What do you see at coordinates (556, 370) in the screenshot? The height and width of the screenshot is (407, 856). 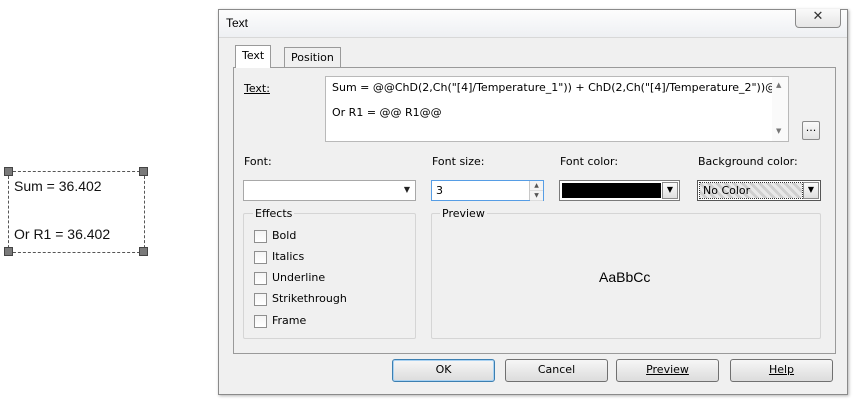 I see `cancel-button: Cancel` at bounding box center [556, 370].